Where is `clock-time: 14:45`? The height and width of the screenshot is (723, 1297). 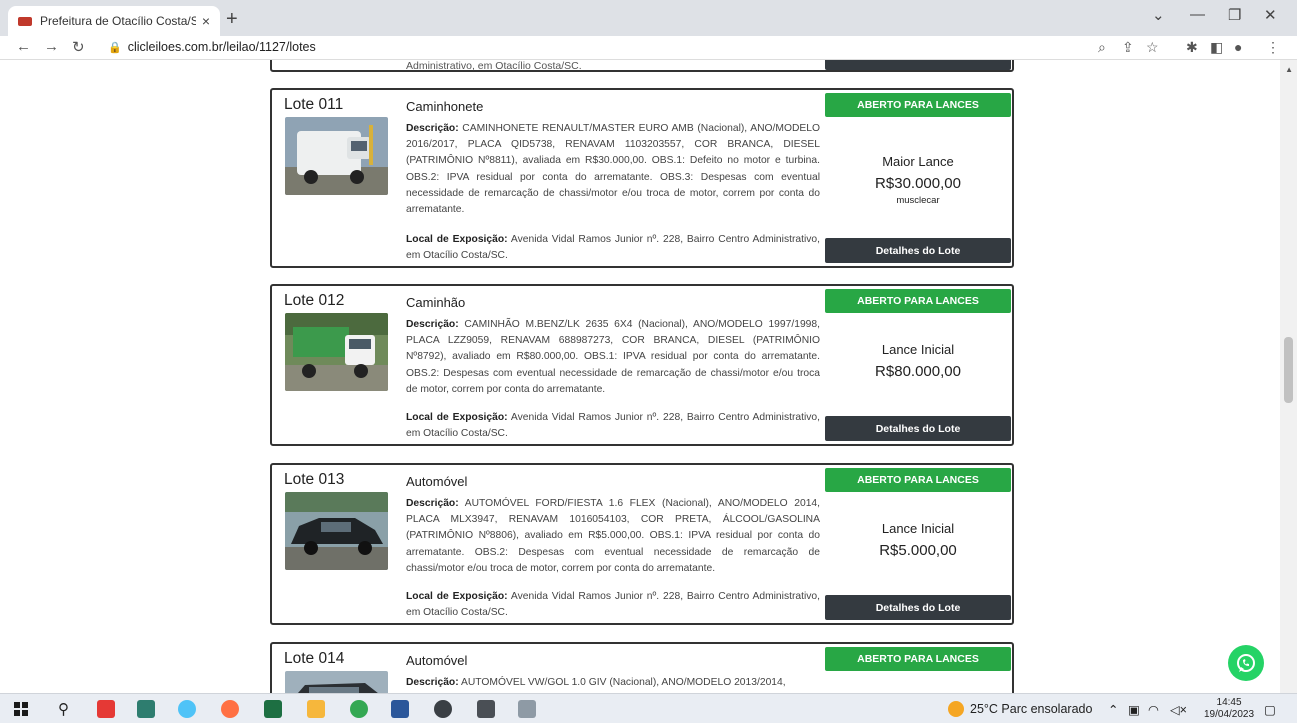
clock-time: 14:45 is located at coordinates (1229, 702).